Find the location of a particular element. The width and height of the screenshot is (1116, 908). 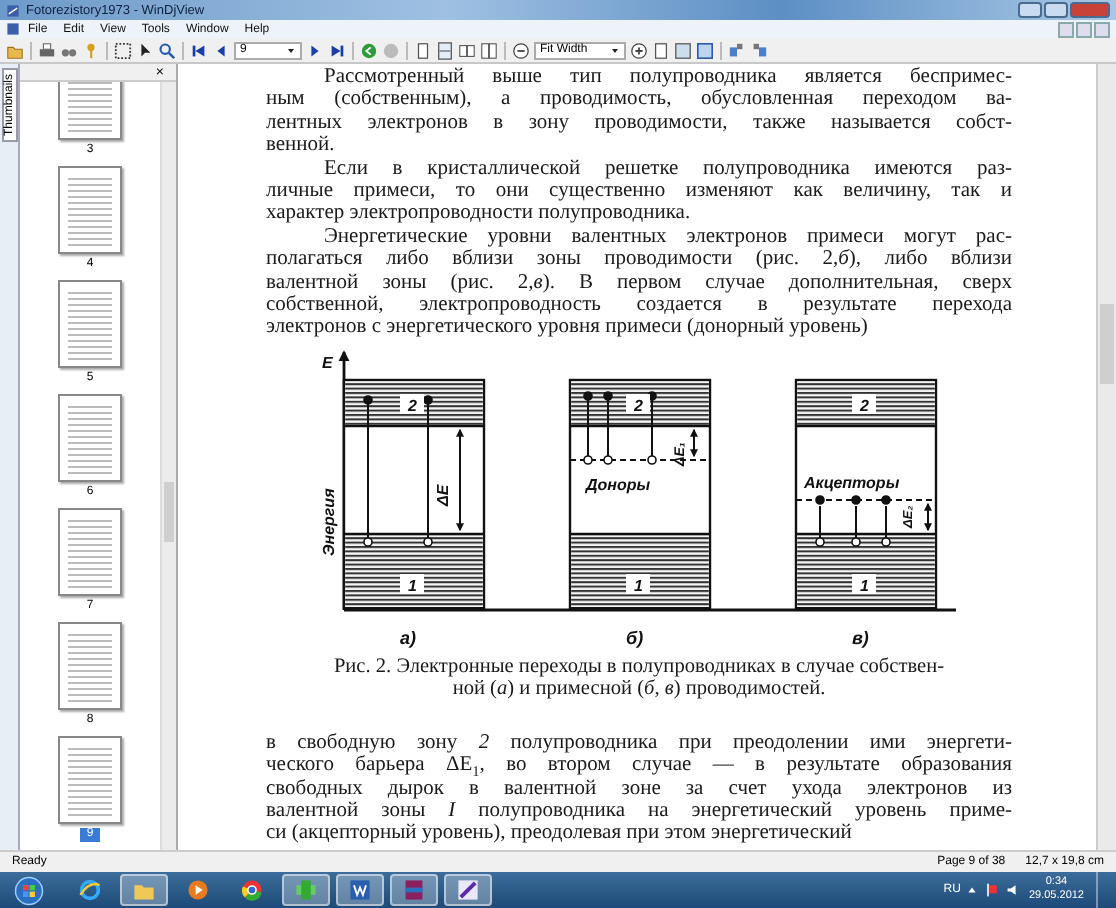

continuous-facing-icon is located at coordinates (489, 50).